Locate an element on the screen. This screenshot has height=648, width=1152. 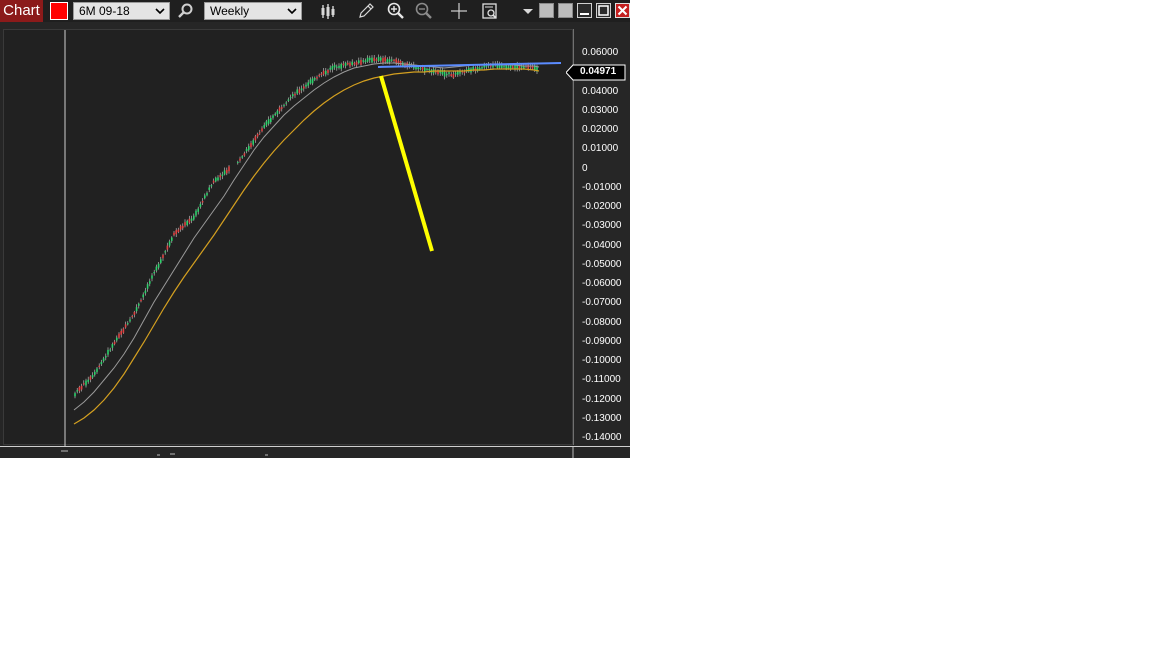
instrument-selector: 6M 09-18 is located at coordinates (121, 11).